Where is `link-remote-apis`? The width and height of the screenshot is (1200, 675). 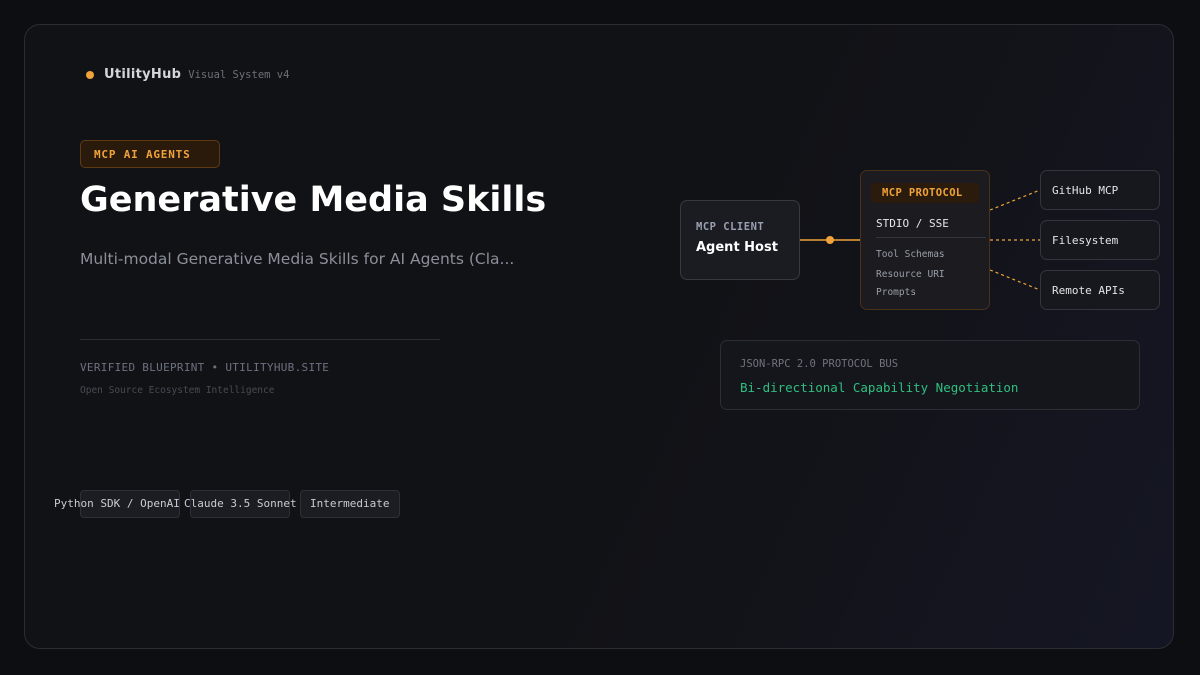
link-remote-apis is located at coordinates (1015, 280).